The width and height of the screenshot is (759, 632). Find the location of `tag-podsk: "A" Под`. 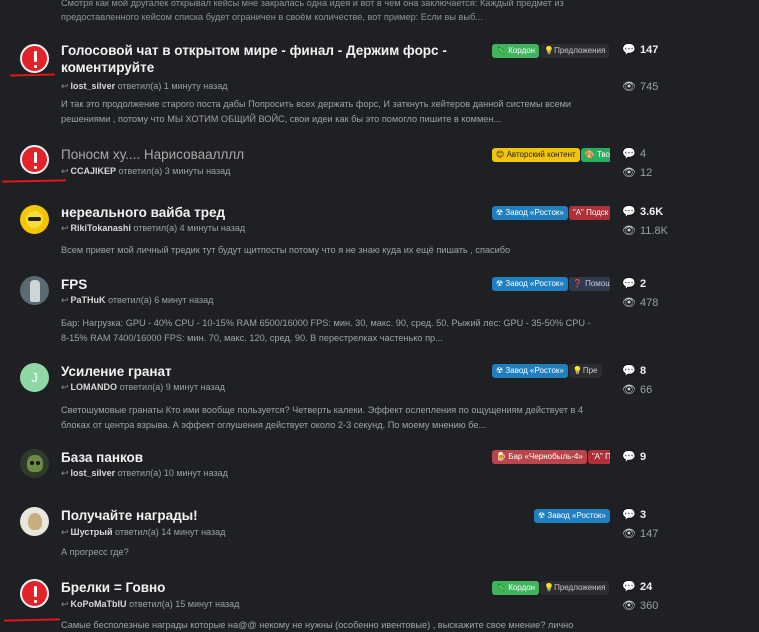

tag-podsk: "A" Под is located at coordinates (598, 457).